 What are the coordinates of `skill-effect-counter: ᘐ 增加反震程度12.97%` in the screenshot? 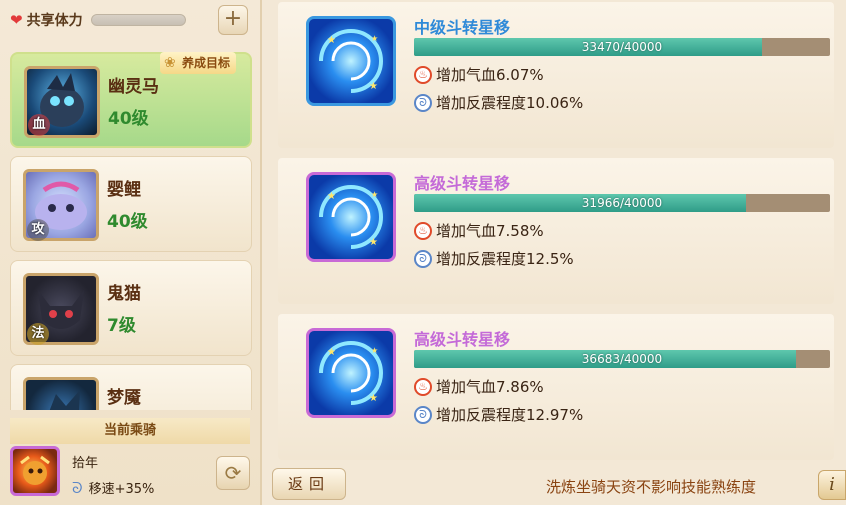 It's located at (498, 414).